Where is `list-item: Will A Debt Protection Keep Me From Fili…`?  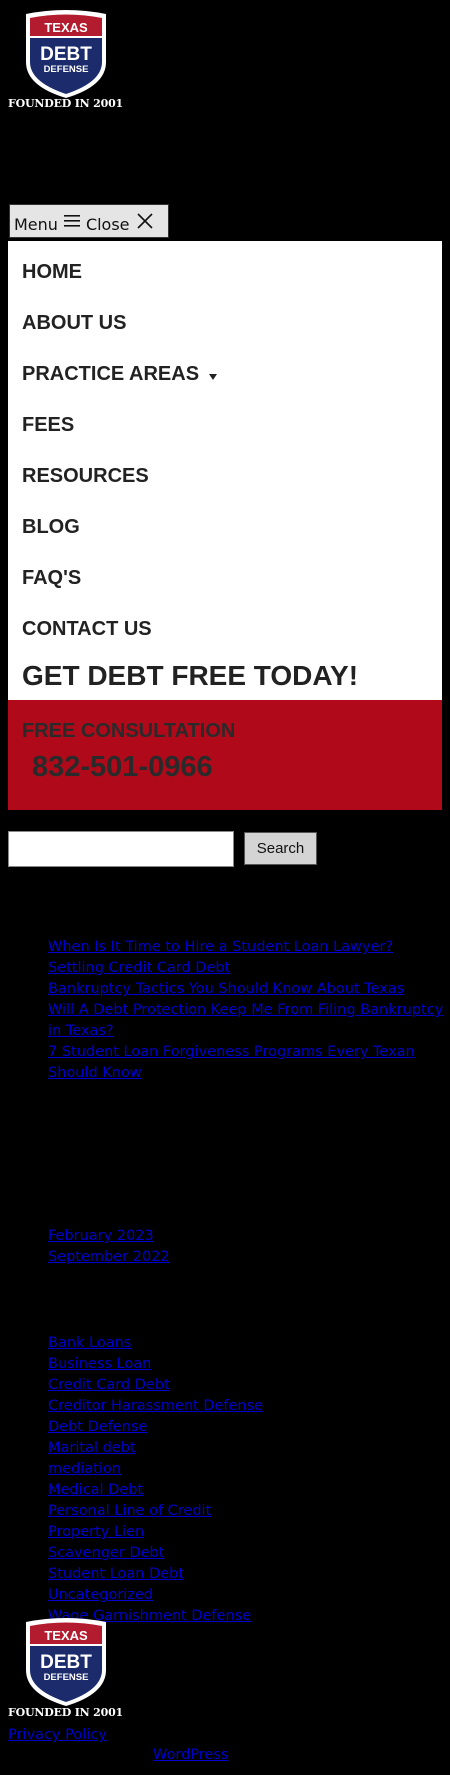 list-item: Will A Debt Protection Keep Me From Fili… is located at coordinates (248, 1020).